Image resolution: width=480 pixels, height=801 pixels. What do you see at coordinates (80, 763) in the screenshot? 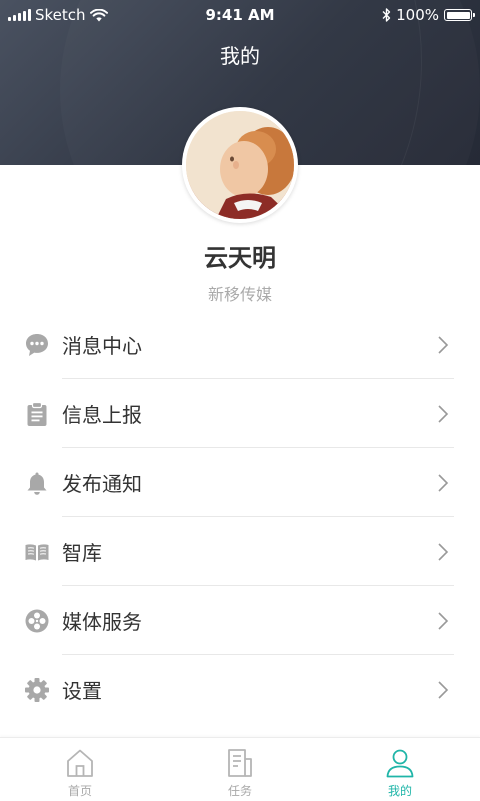
I see `home-icon` at bounding box center [80, 763].